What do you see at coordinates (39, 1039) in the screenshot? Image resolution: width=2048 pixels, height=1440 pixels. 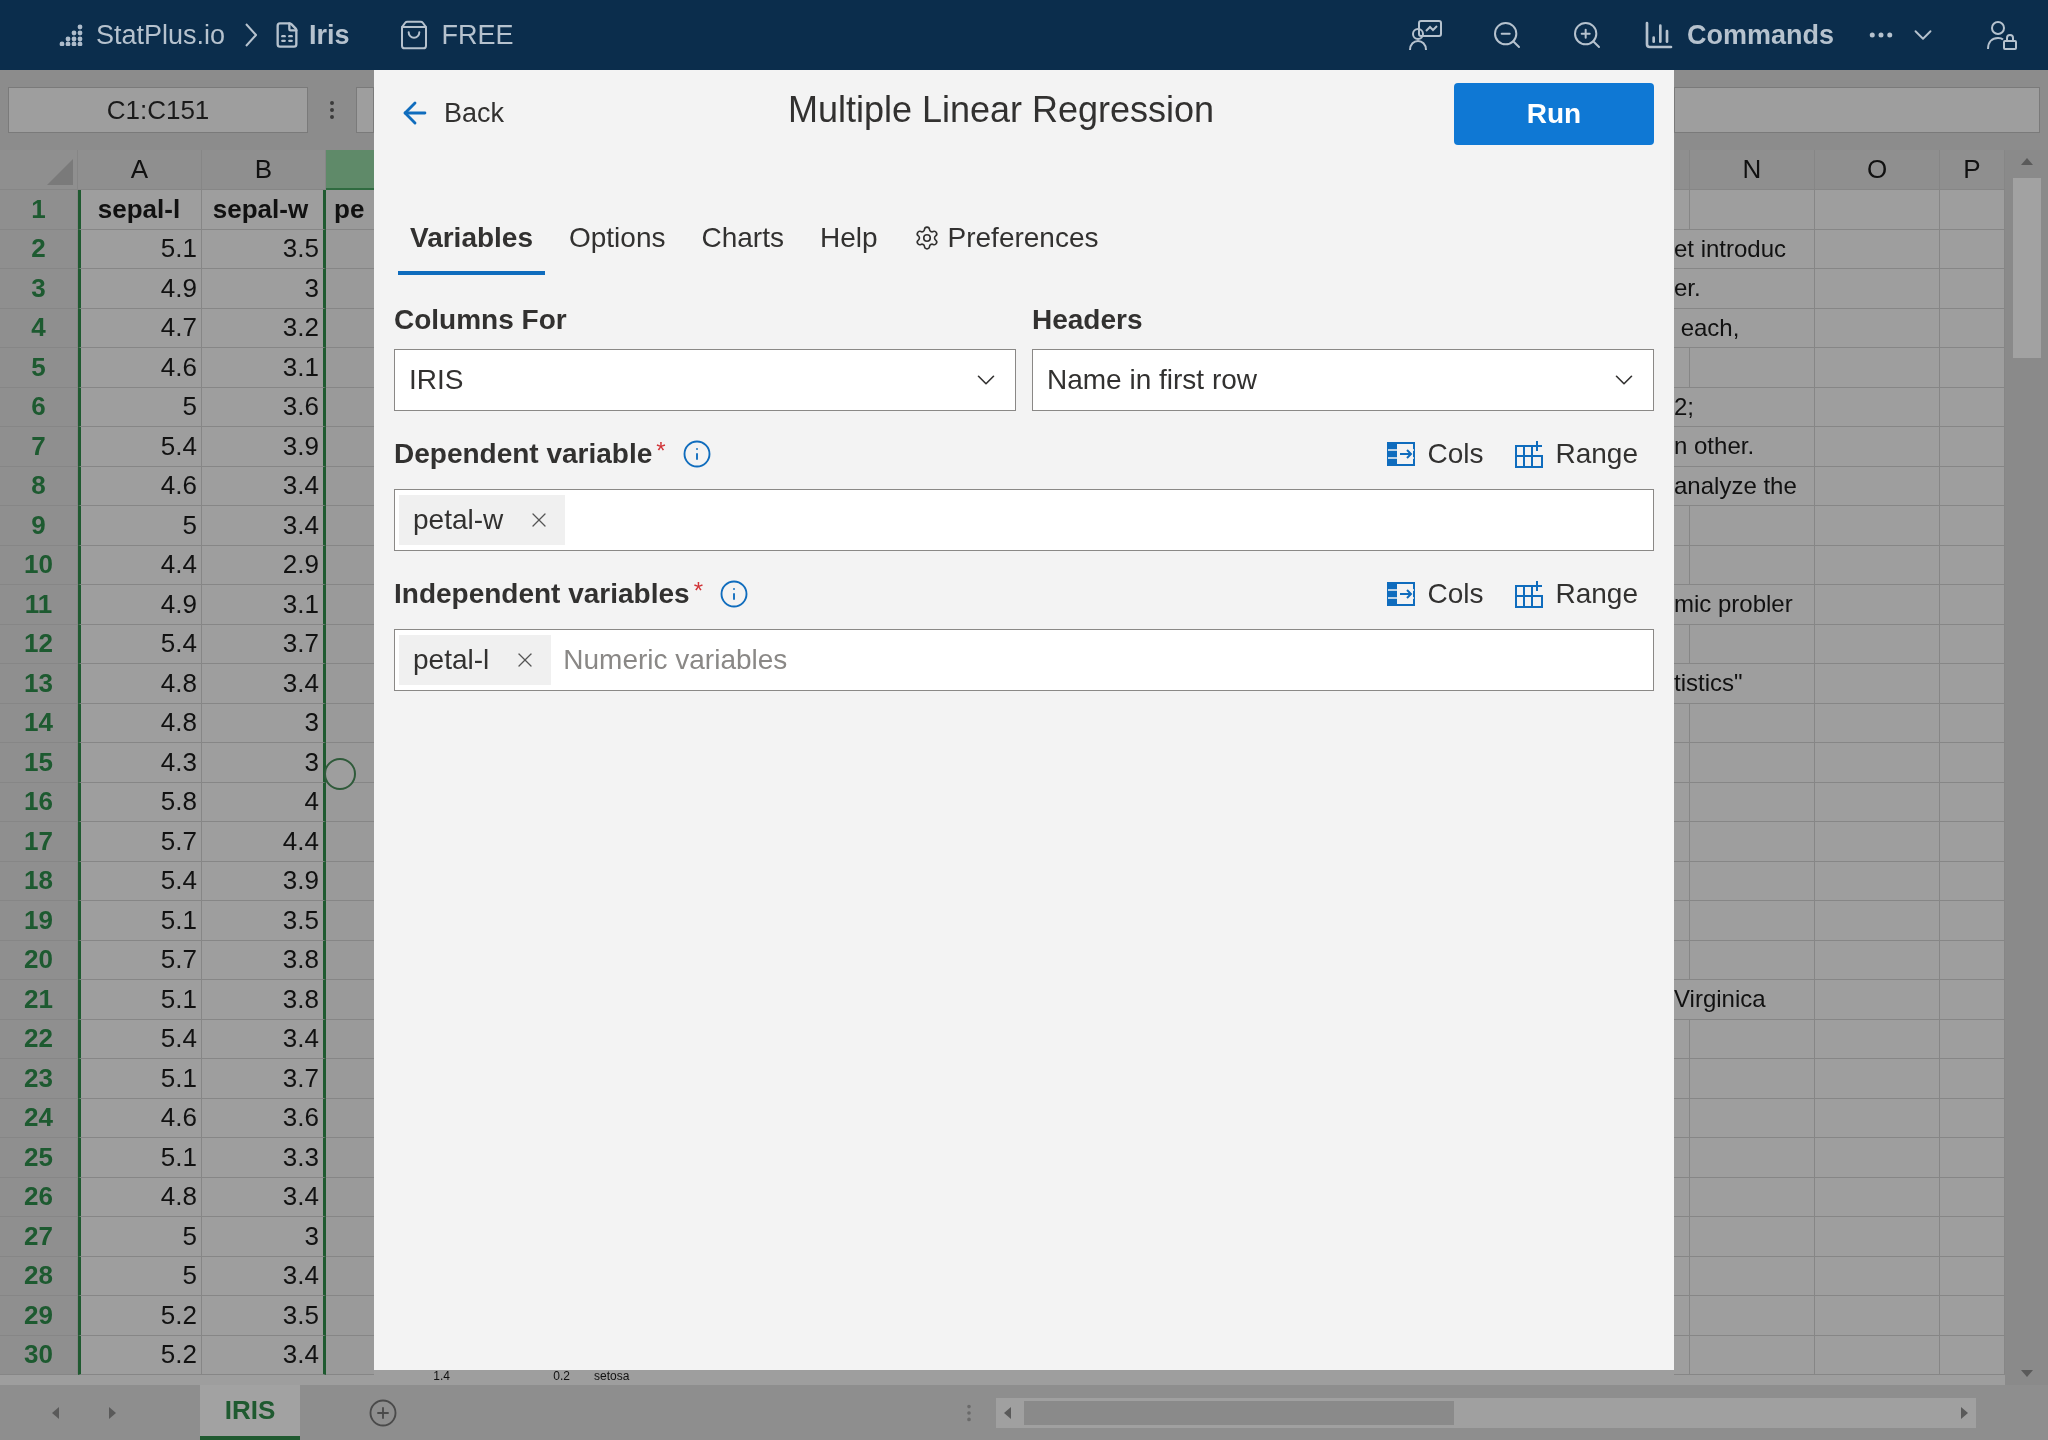 I see `row-number: 22` at bounding box center [39, 1039].